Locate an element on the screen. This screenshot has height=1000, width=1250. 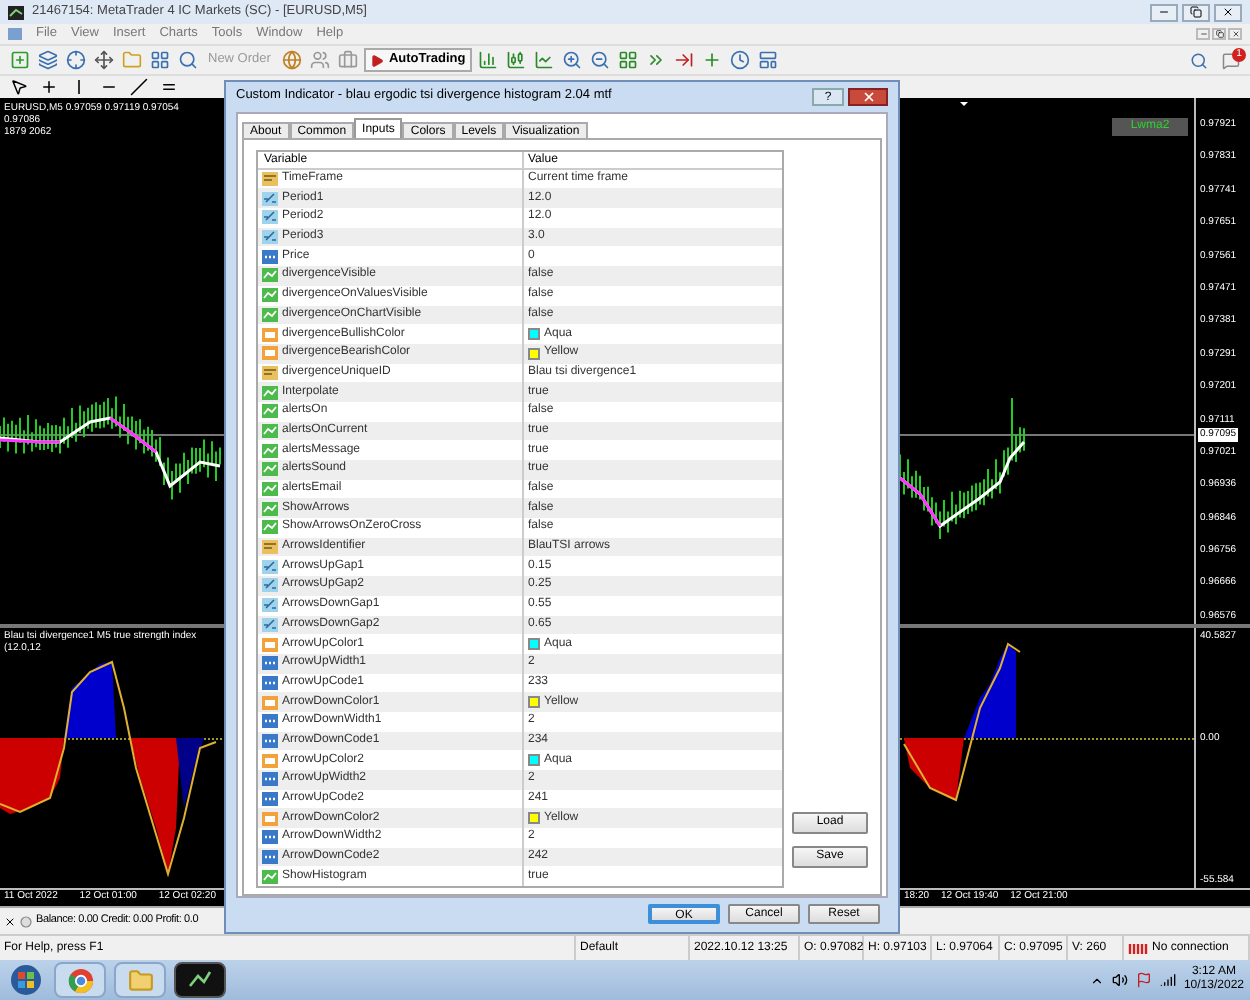
candle-chart-drawing is located at coordinates (962, 468).